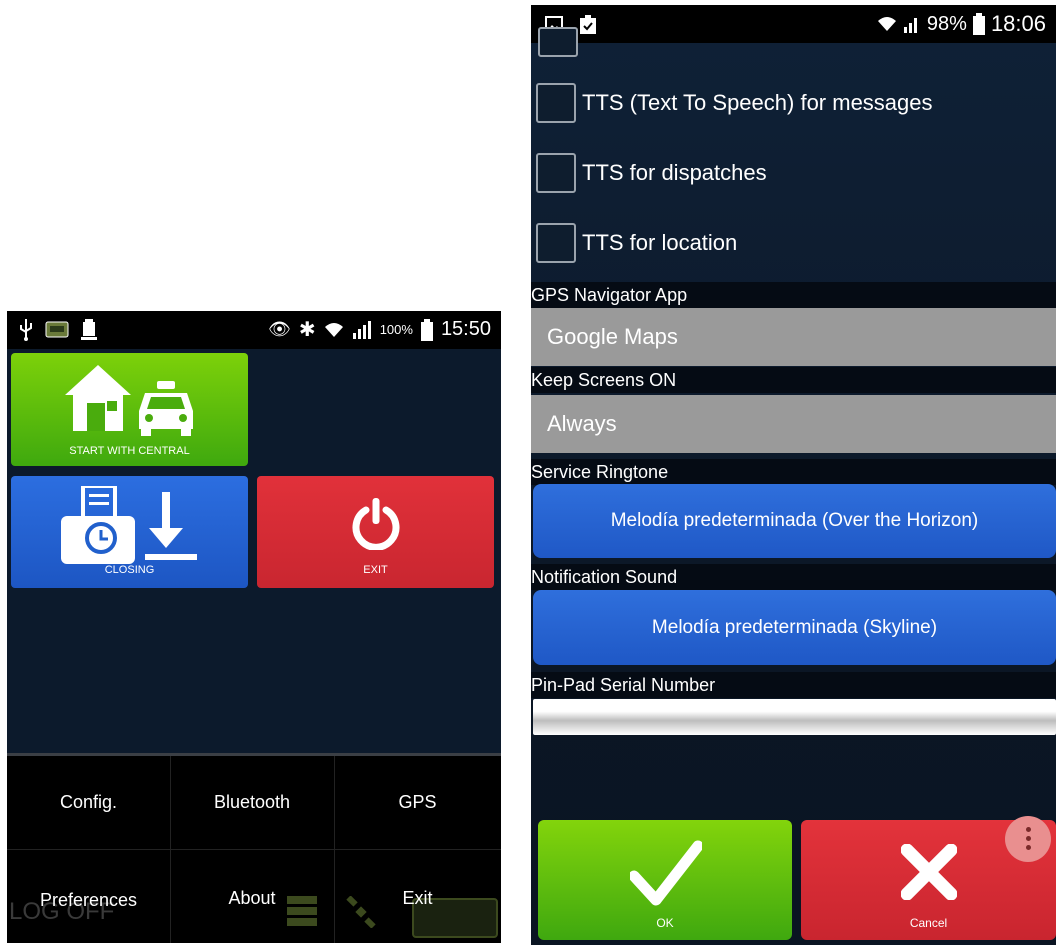  What do you see at coordinates (98, 398) in the screenshot?
I see `house-icon` at bounding box center [98, 398].